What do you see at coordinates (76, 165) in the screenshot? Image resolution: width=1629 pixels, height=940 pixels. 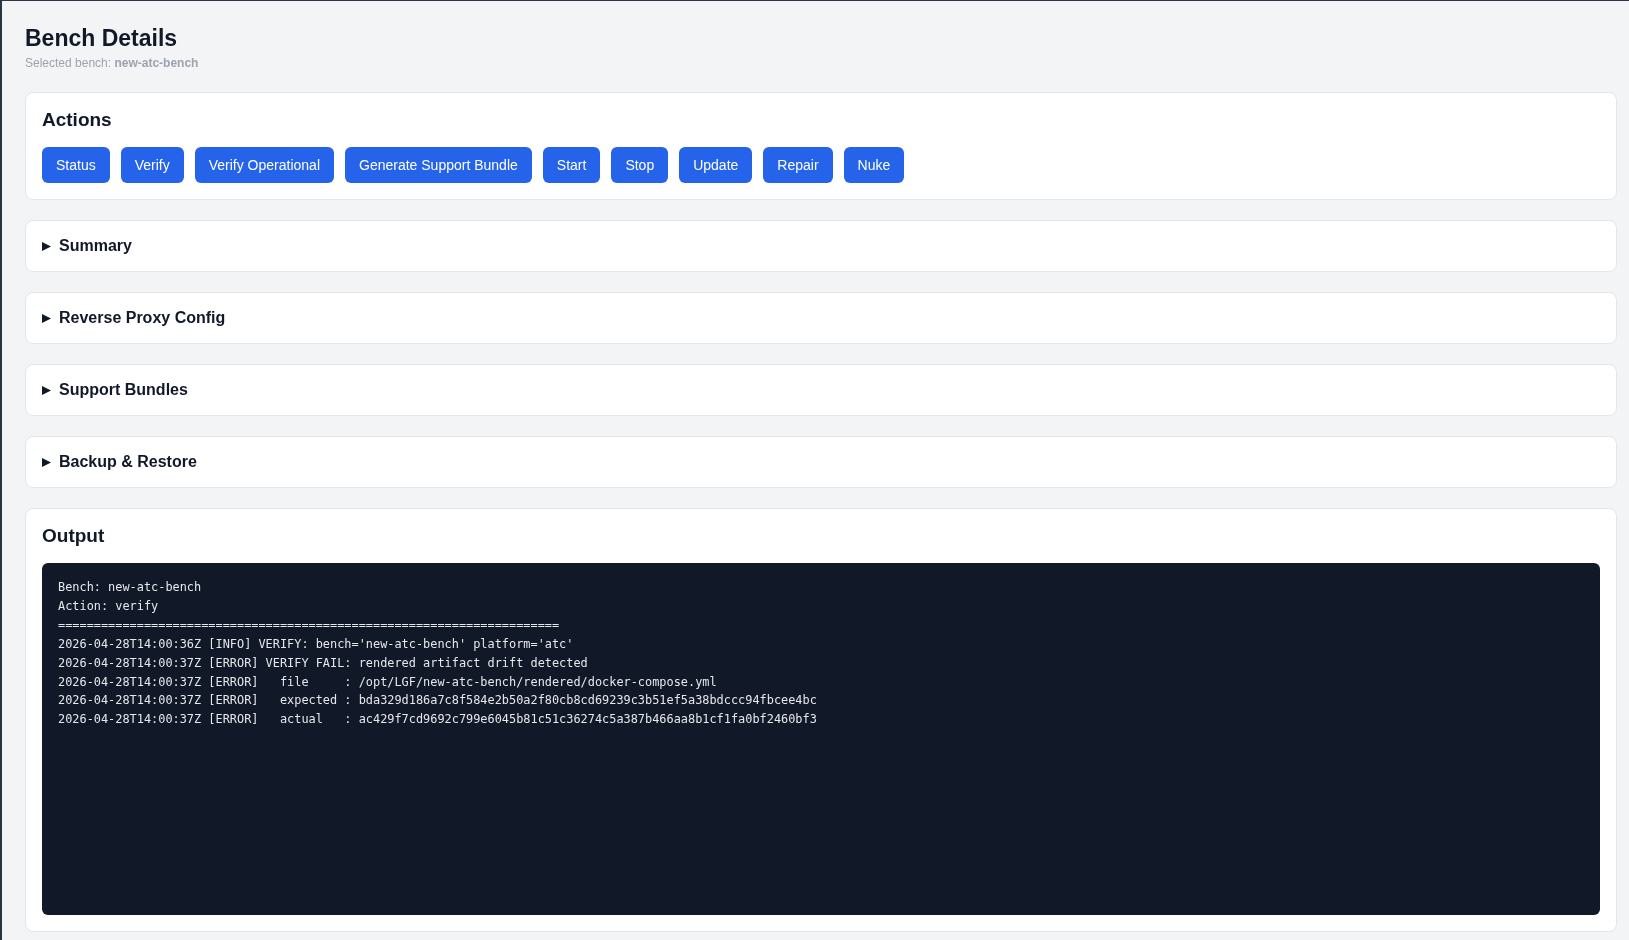 I see `action-button: Status` at bounding box center [76, 165].